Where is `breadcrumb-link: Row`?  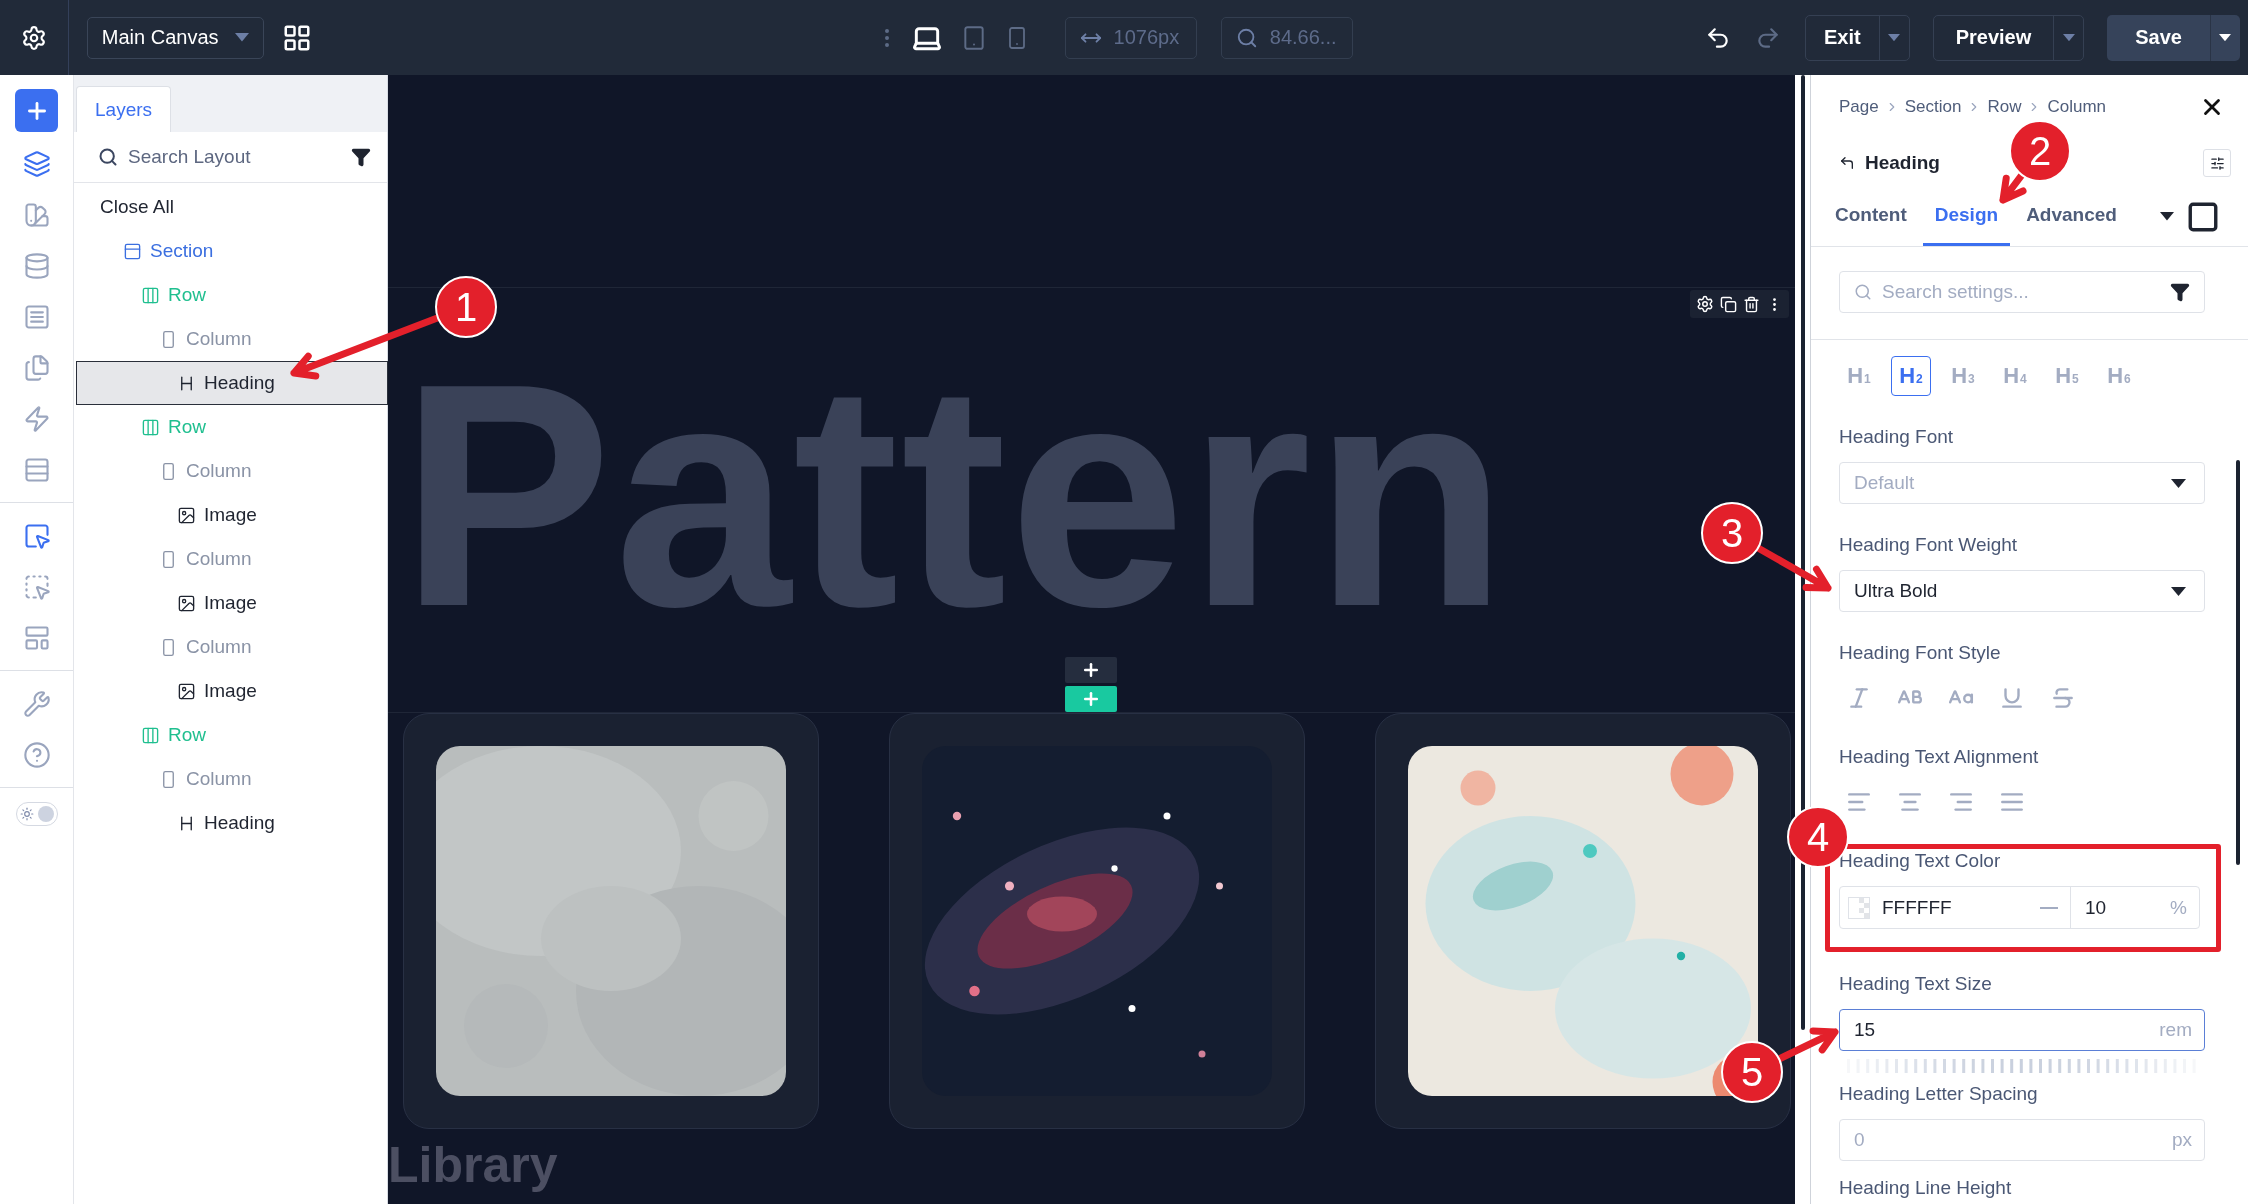 breadcrumb-link: Row is located at coordinates (2004, 107).